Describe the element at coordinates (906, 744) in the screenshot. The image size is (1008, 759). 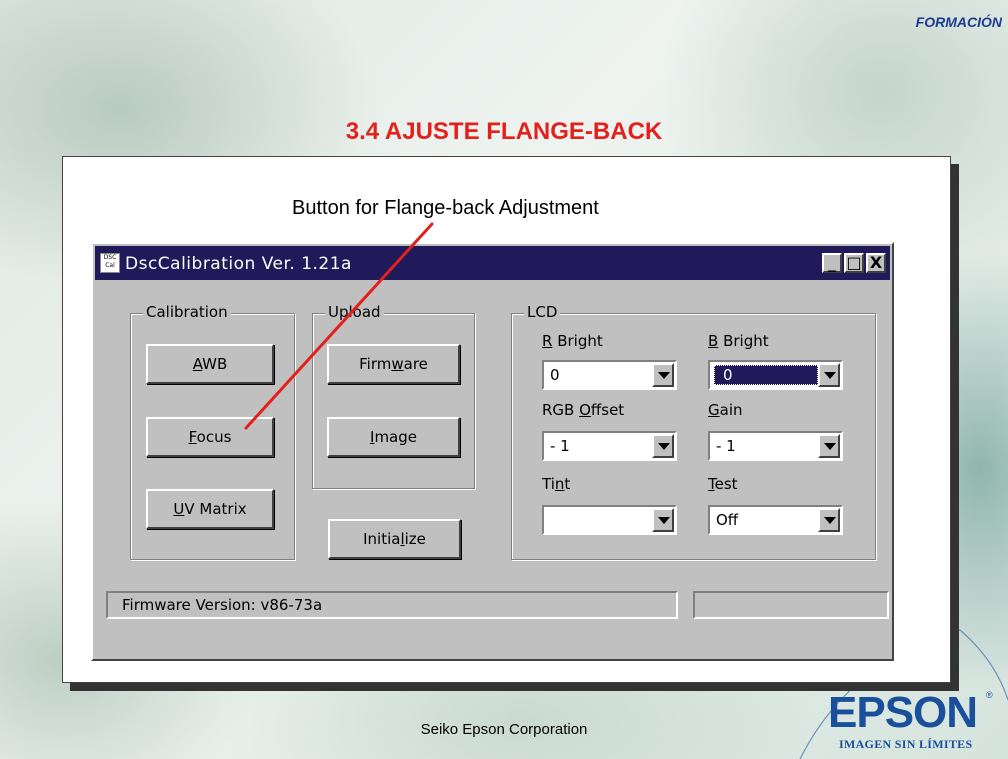
I see `brand-tagline: IMAGEN SIN LÍMITES` at that location.